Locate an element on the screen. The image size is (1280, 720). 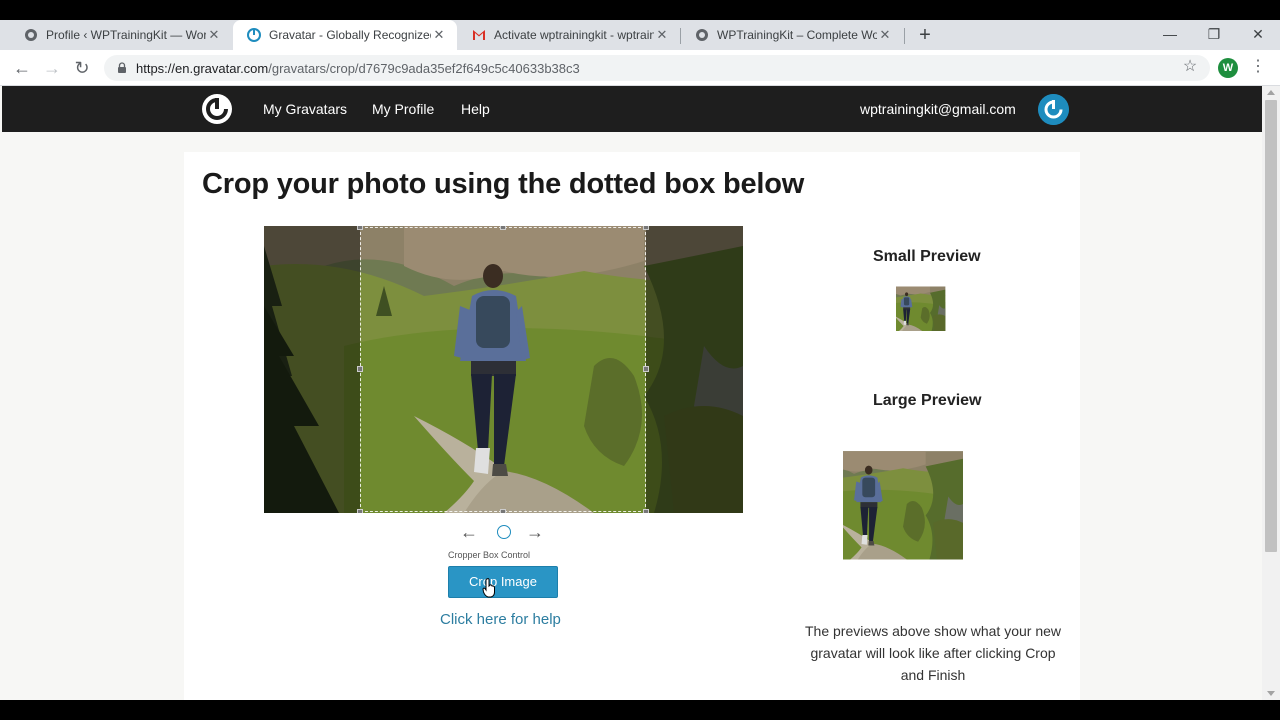
browser-tab-profile: Profile ‹ WPTrainingKit — WordPress ✕ is located at coordinates (121, 35).